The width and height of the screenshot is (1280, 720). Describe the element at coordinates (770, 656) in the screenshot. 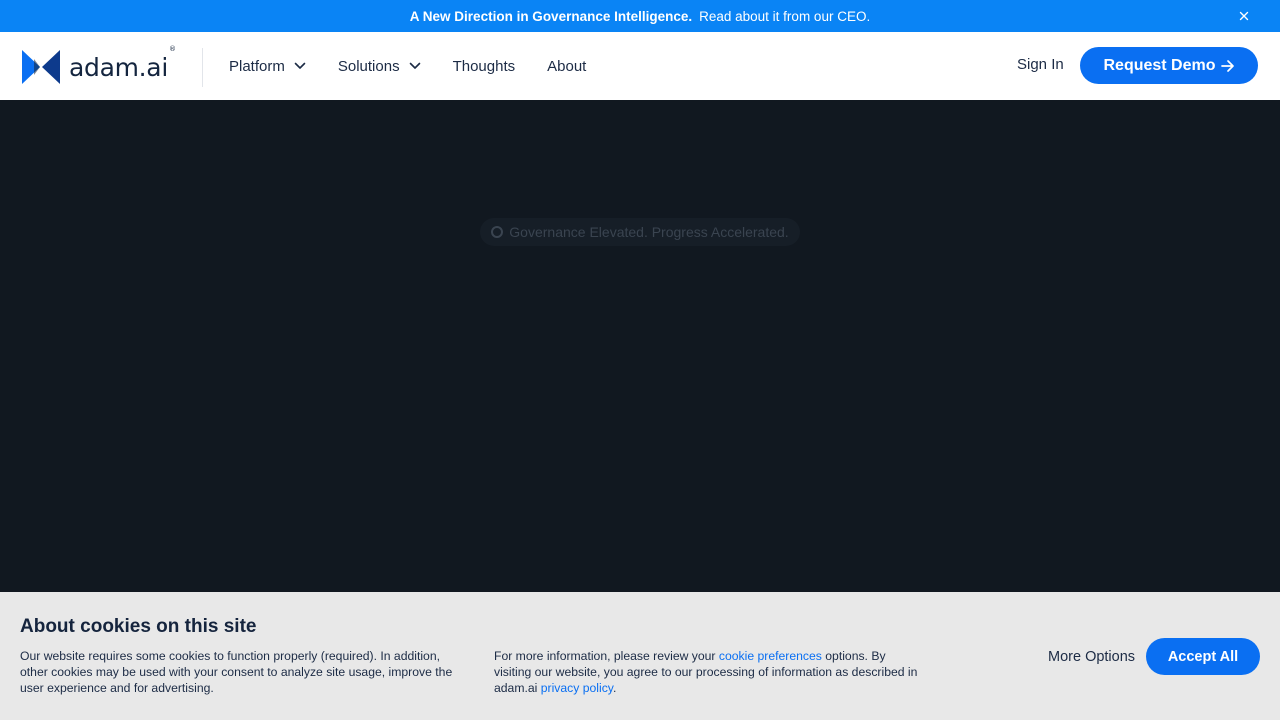

I see `cookie-preferences-link: cookie preferences` at that location.